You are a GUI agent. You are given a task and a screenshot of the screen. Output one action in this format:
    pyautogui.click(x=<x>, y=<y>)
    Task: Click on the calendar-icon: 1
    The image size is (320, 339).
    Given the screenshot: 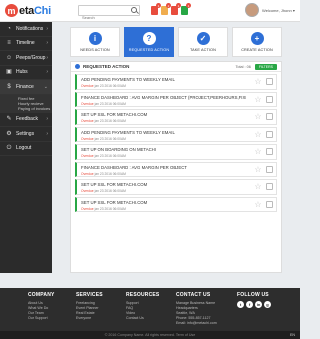 What is the action you would take?
    pyautogui.click(x=186, y=9)
    